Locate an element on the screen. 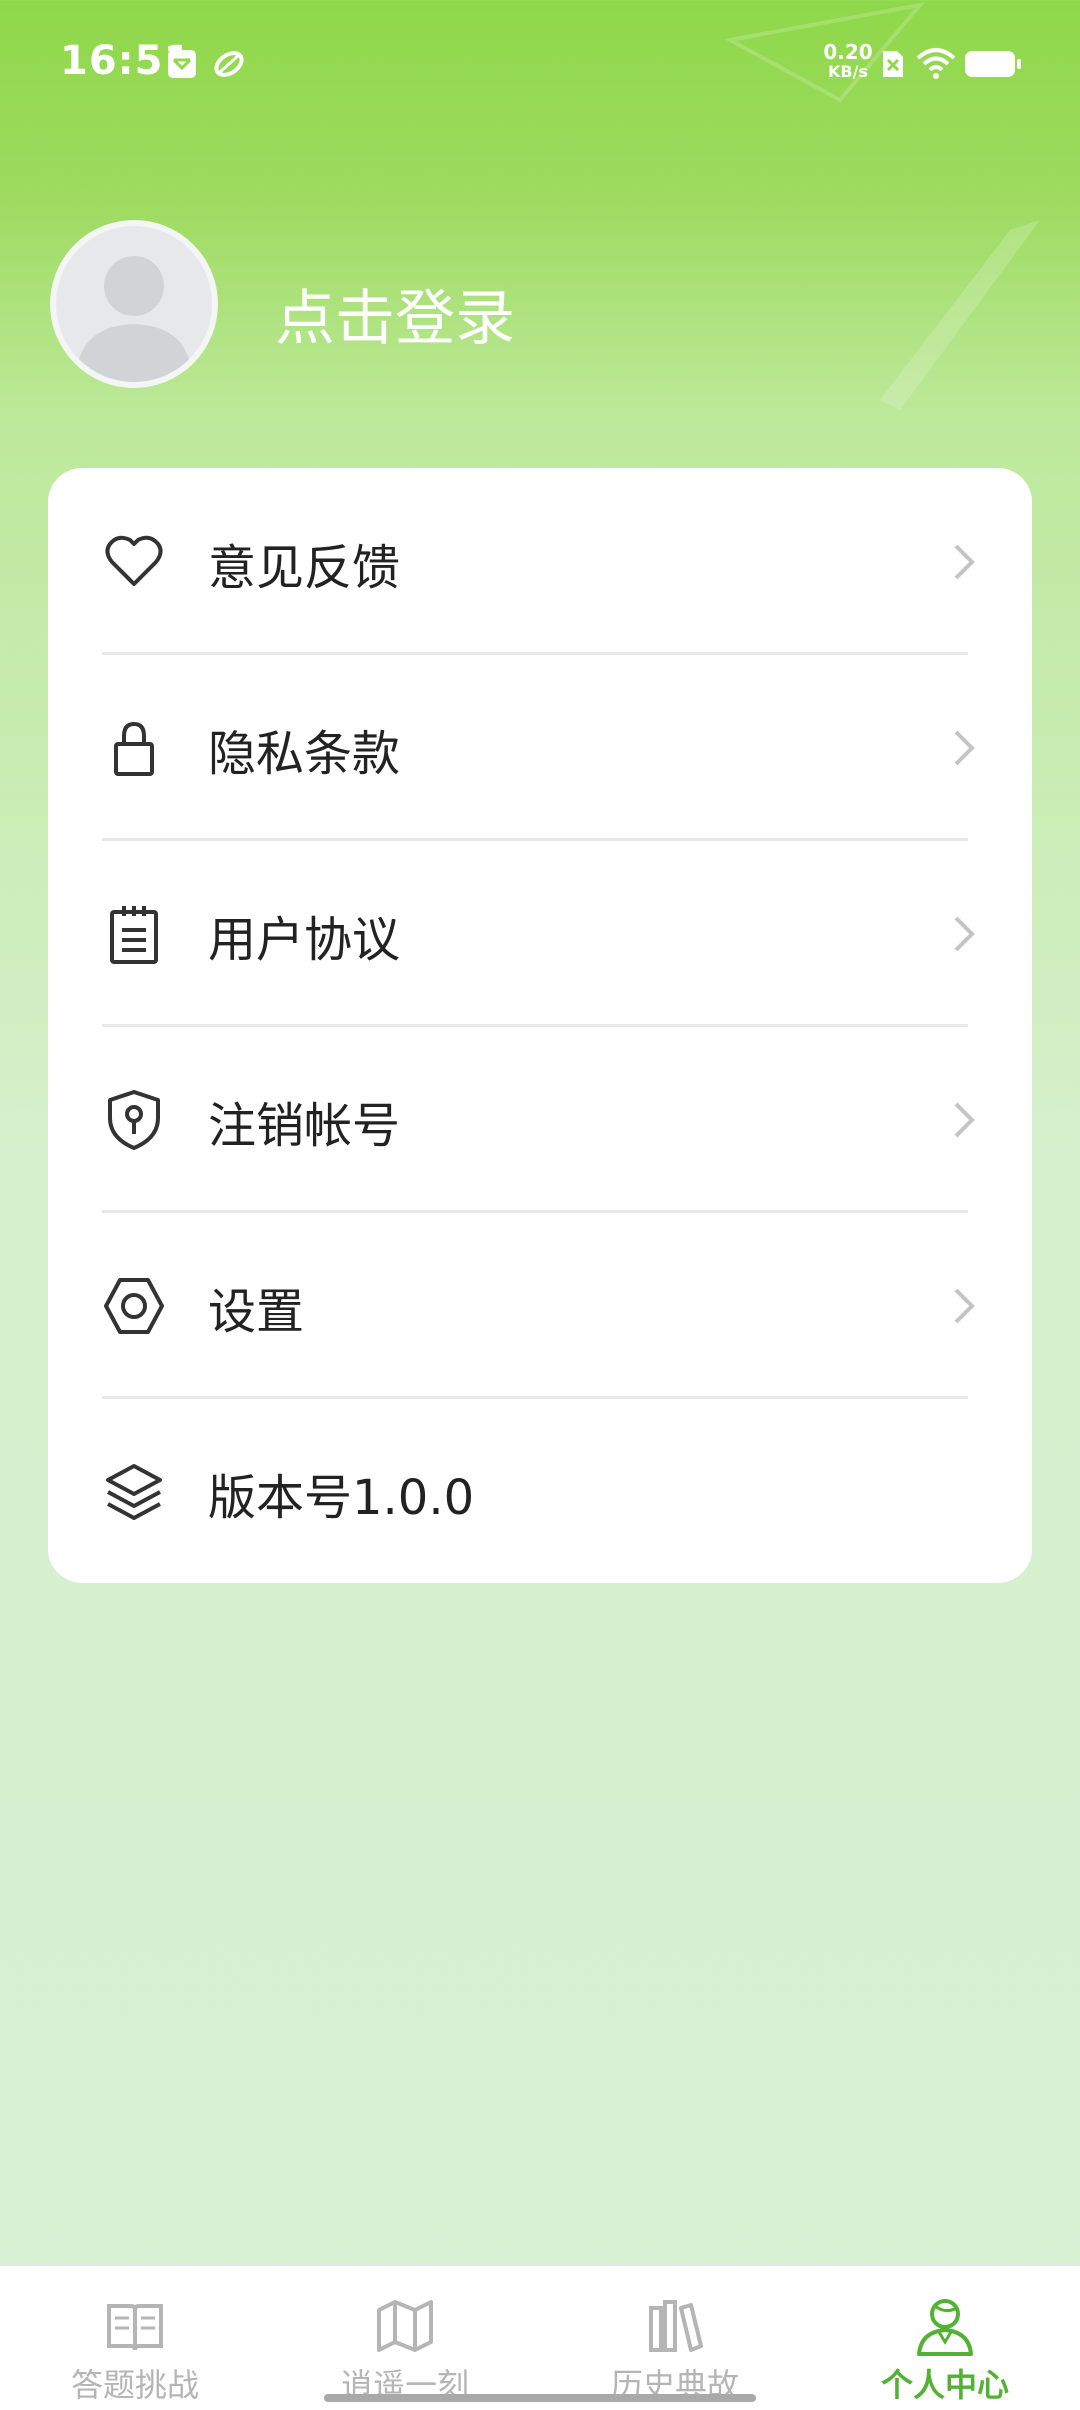 This screenshot has width=1080, height=2410. notification-box-icon is located at coordinates (182, 64).